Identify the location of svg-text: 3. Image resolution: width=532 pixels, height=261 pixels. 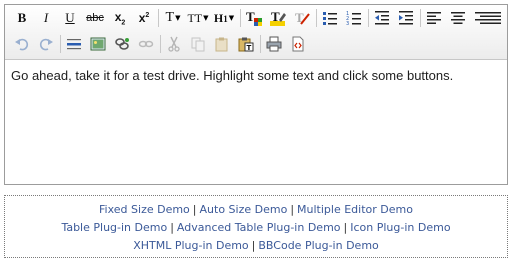
(347, 23).